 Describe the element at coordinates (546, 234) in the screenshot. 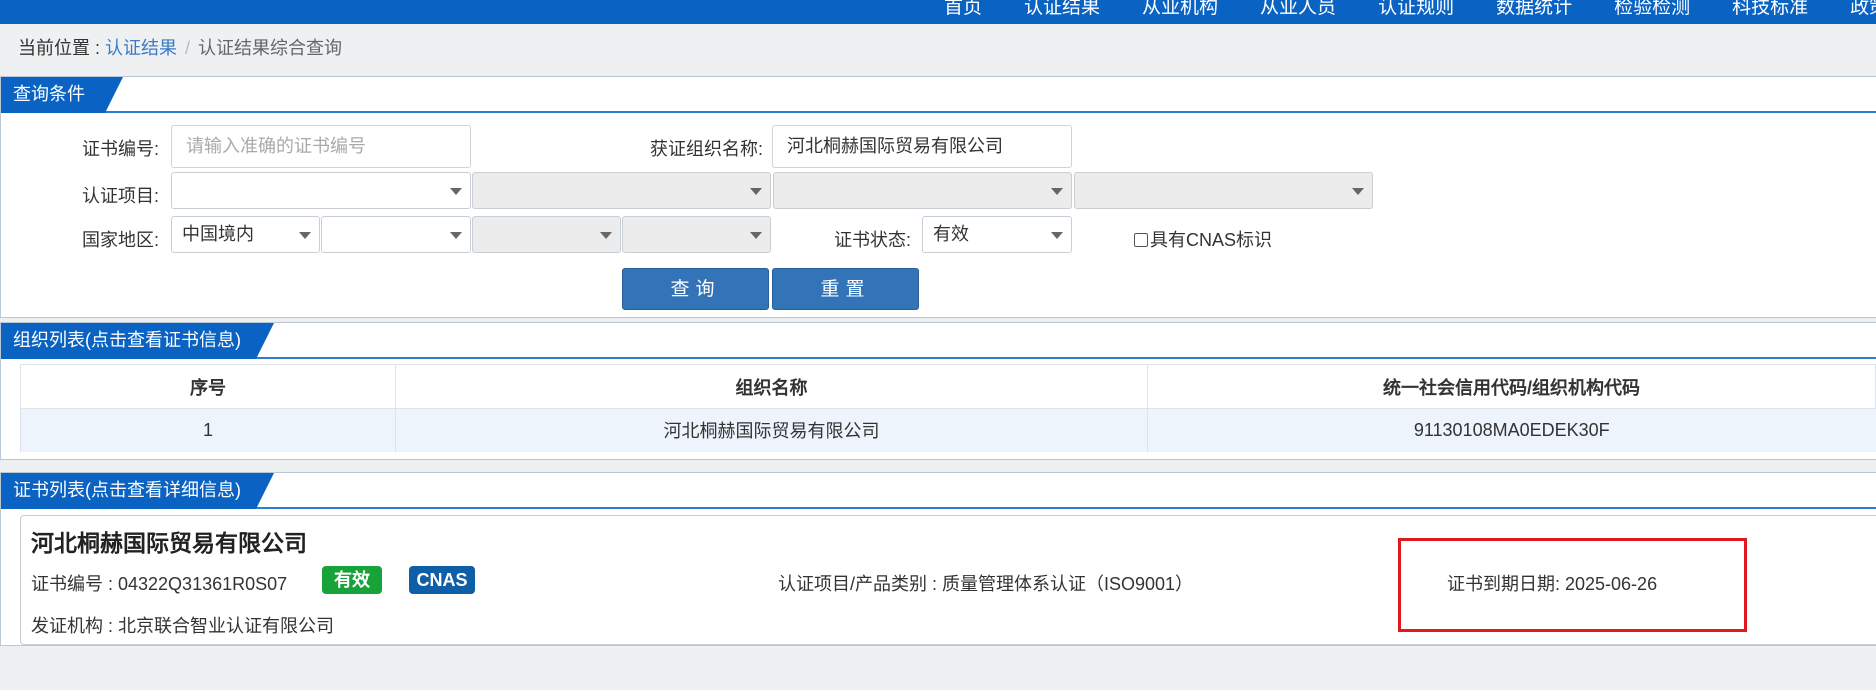

I see `region-select-city` at that location.